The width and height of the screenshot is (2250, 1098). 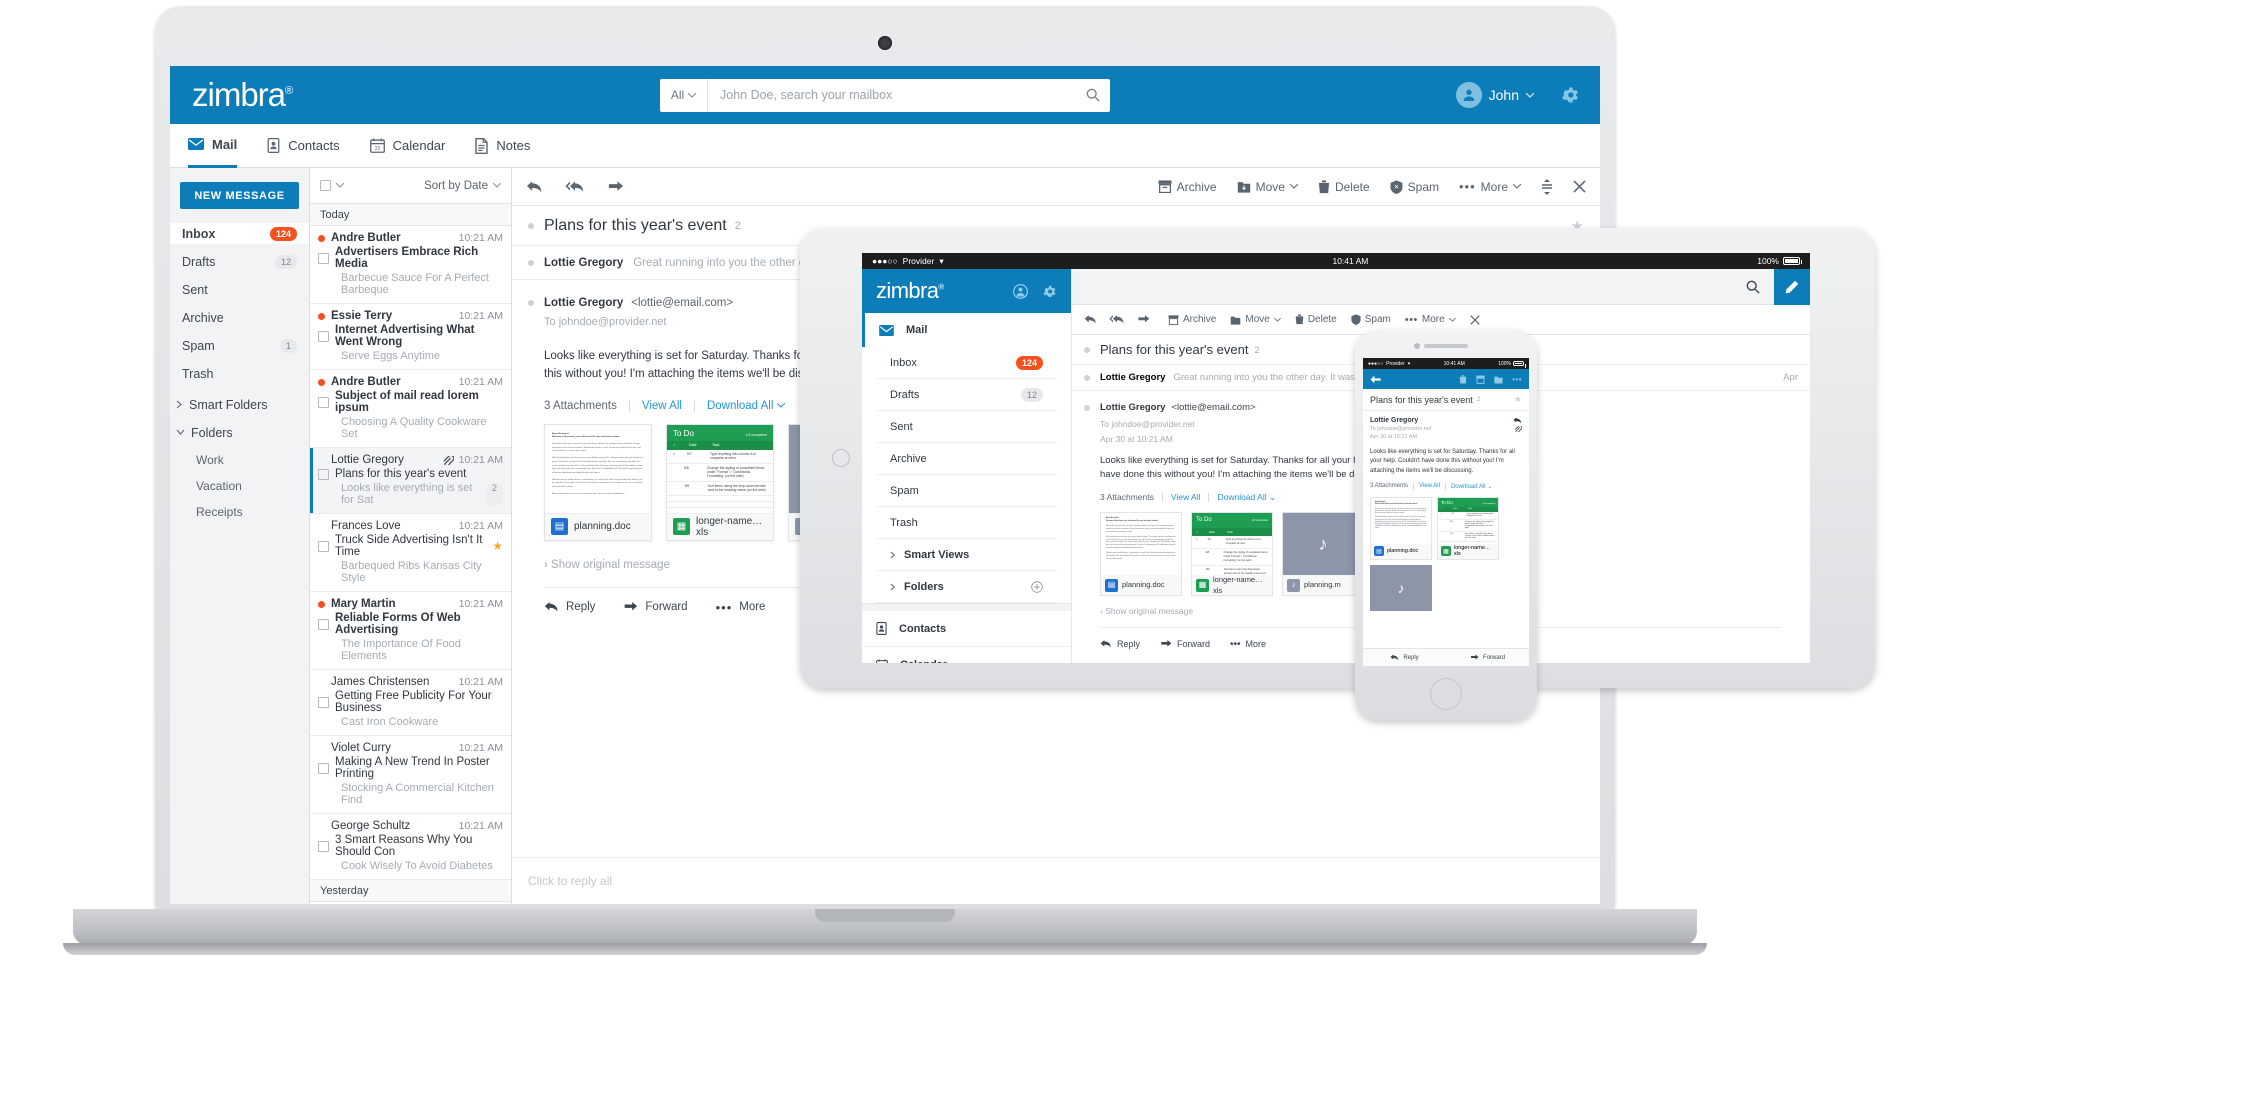 What do you see at coordinates (841, 458) in the screenshot?
I see `tablet-home-button` at bounding box center [841, 458].